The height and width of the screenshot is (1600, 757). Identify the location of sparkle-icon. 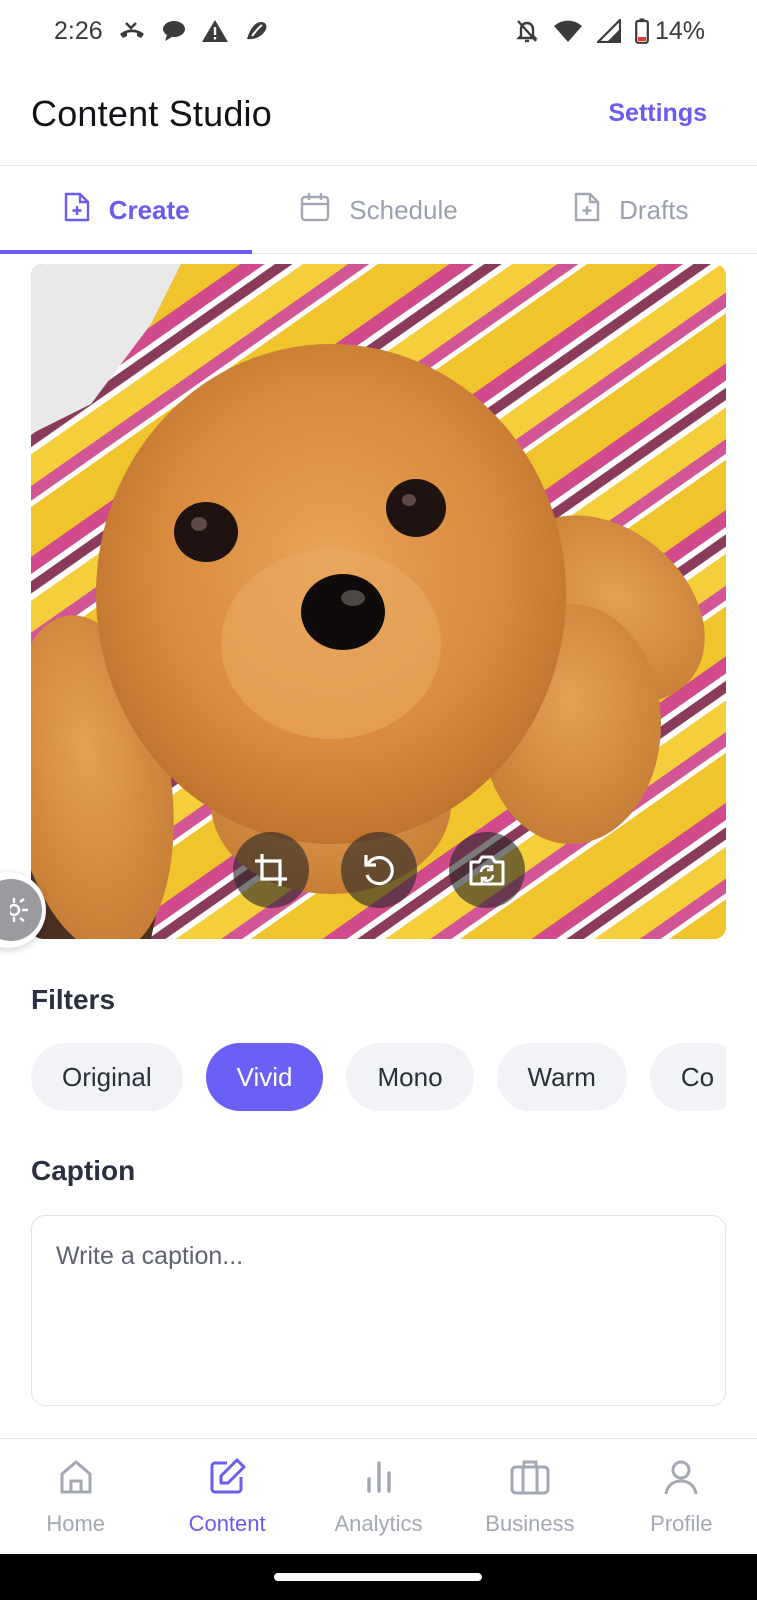
(21, 910).